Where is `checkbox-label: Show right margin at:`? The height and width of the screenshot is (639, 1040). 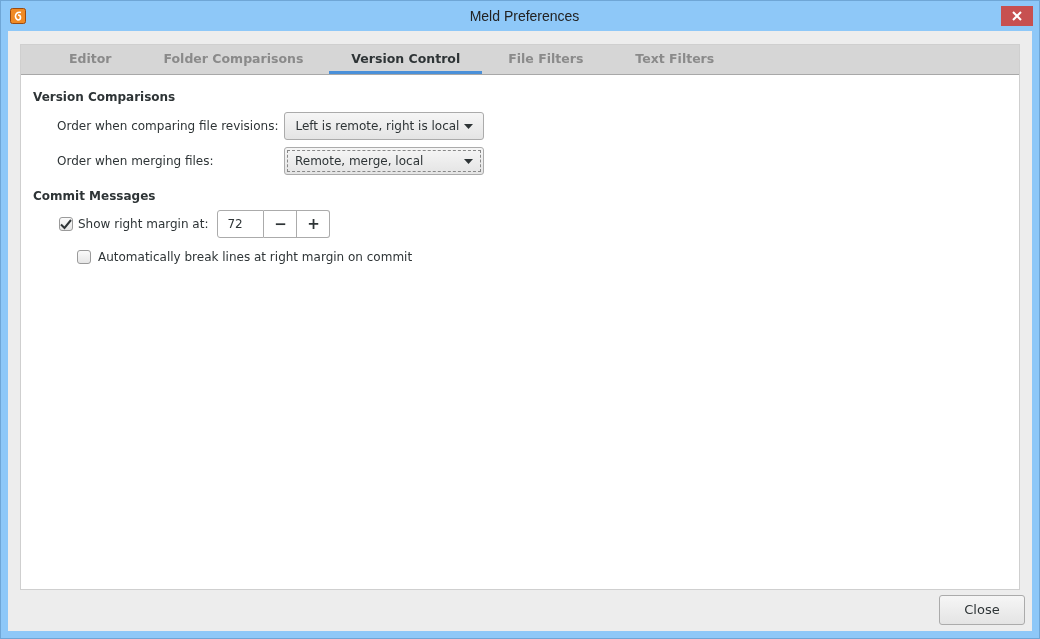 checkbox-label: Show right margin at: is located at coordinates (143, 224).